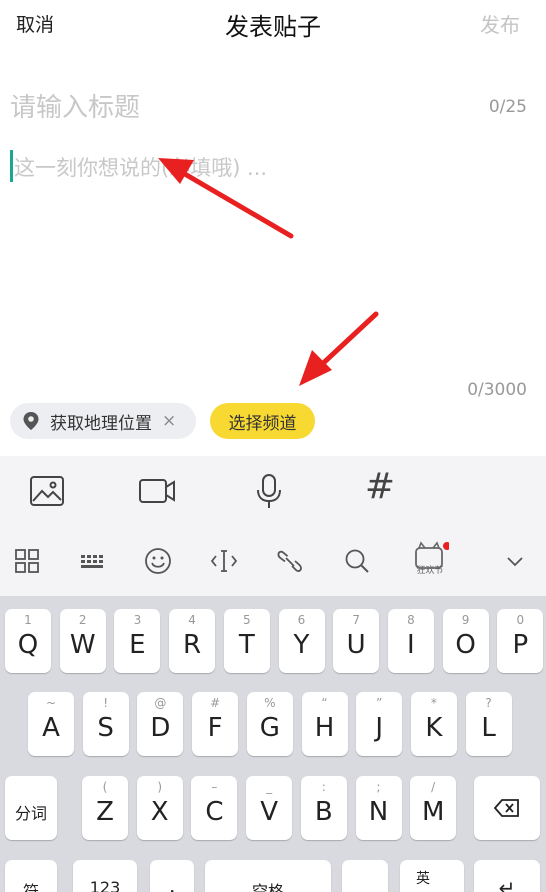  Describe the element at coordinates (137, 641) in the screenshot. I see `key-e: 3E` at that location.